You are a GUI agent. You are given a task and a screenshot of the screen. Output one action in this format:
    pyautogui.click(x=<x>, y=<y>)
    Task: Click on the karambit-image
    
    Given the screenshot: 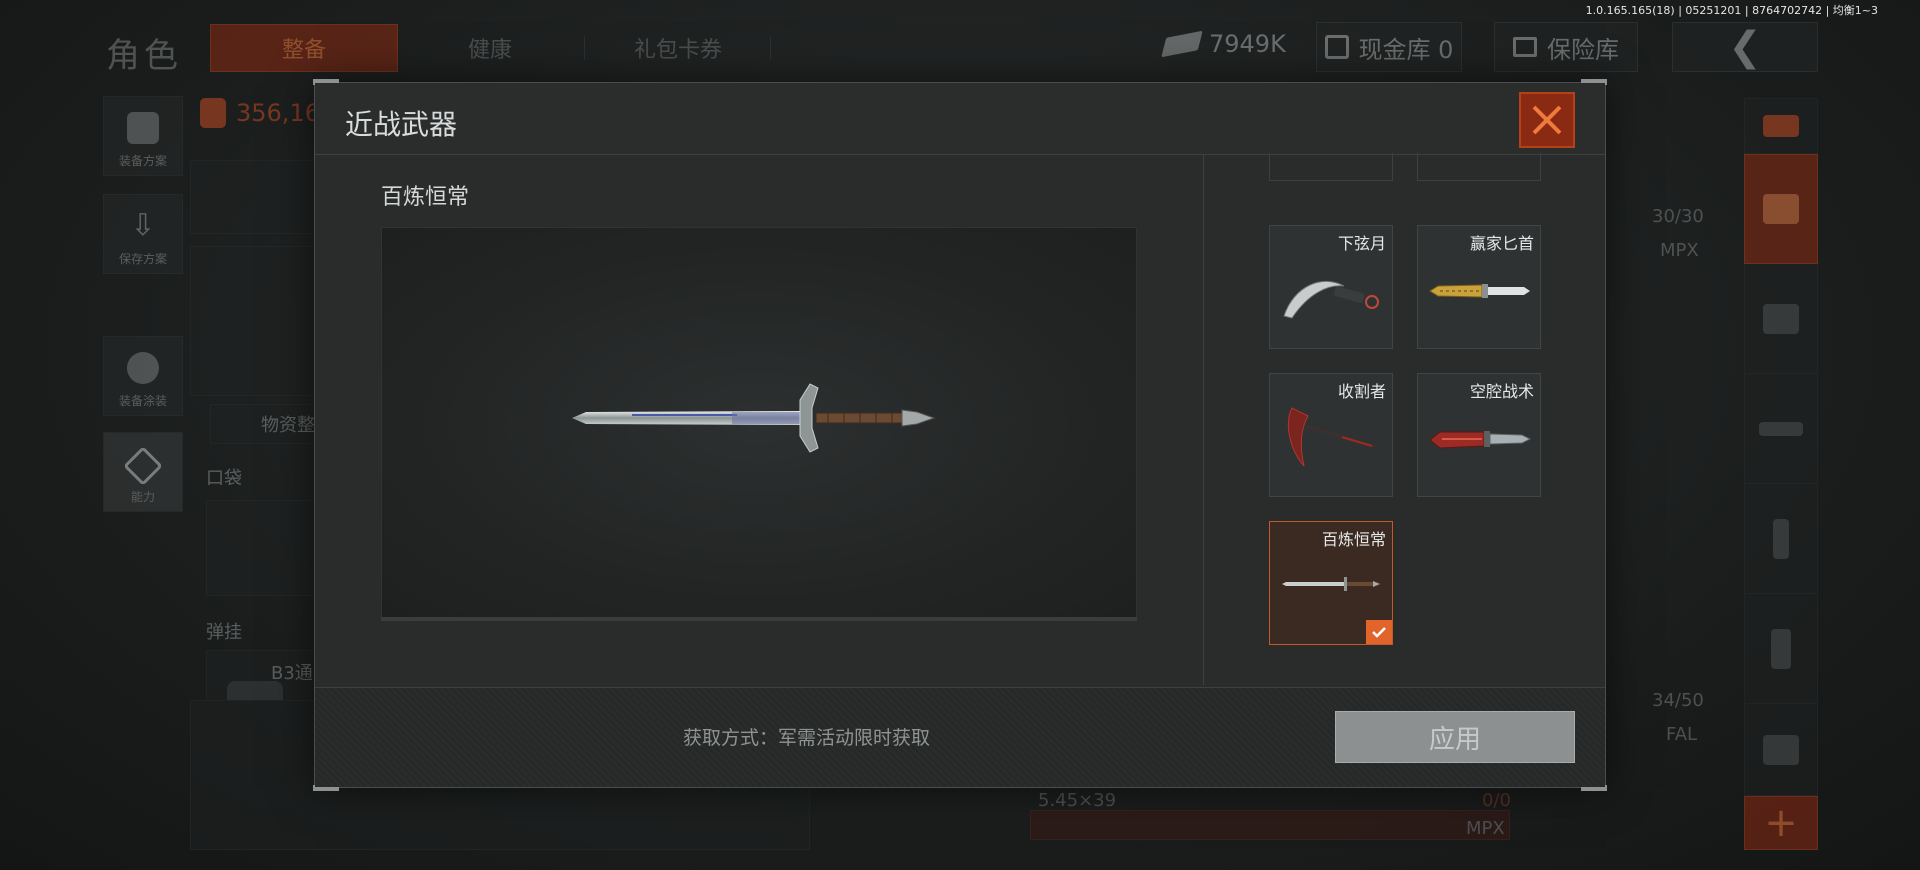 What is the action you would take?
    pyautogui.click(x=1331, y=300)
    